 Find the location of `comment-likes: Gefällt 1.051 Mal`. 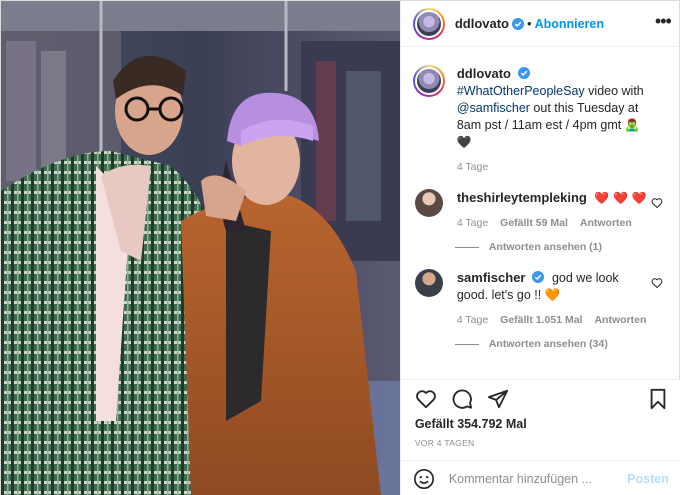

comment-likes: Gefällt 1.051 Mal is located at coordinates (541, 320).